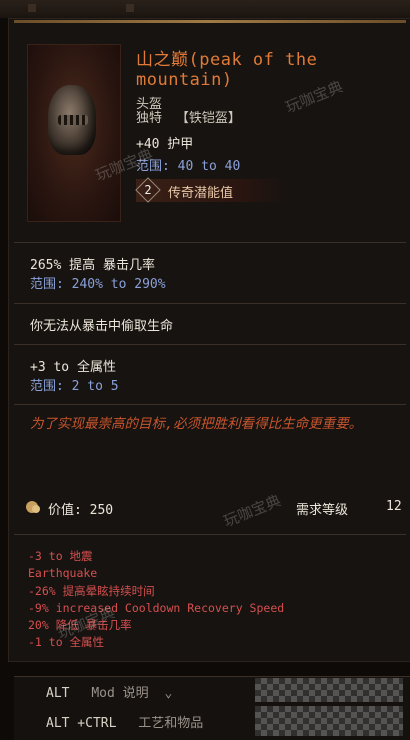 This screenshot has width=410, height=740. I want to click on legendary-potential: 2 传奇潜能值, so click(210, 190).